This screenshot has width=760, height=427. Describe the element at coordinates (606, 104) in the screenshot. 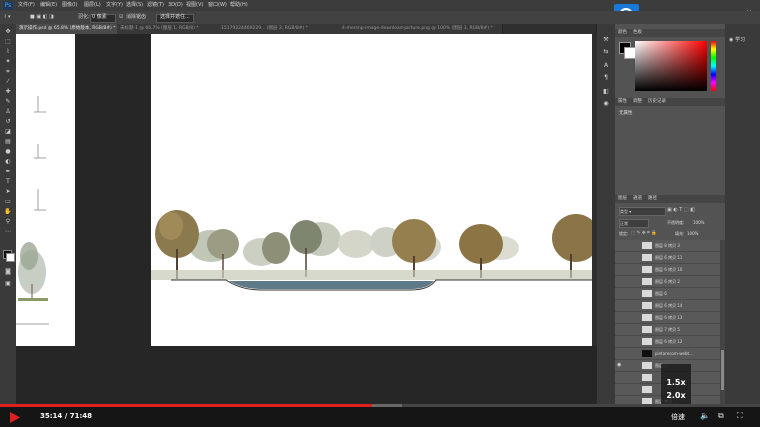

I see `adjustments-panel-icon: ◉` at that location.